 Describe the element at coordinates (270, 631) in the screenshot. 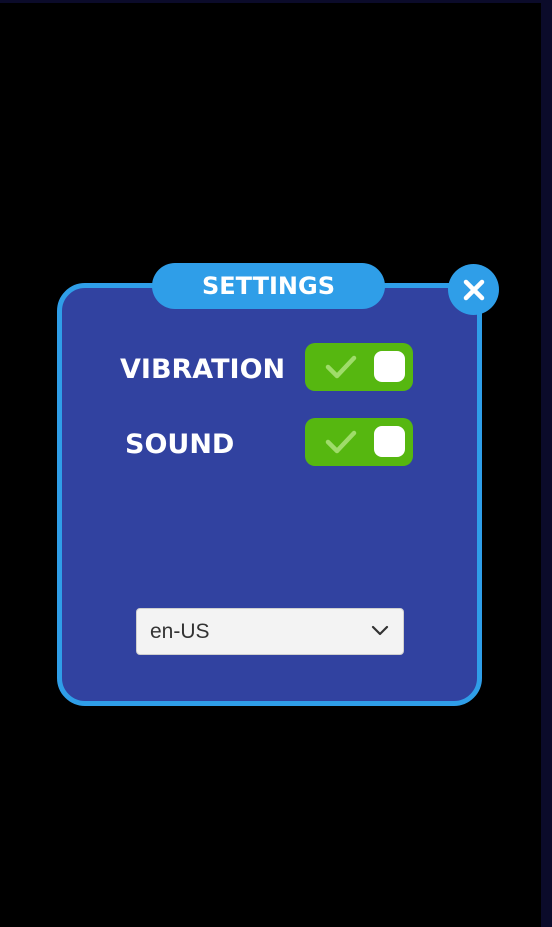

I see `language-select: en-US` at that location.